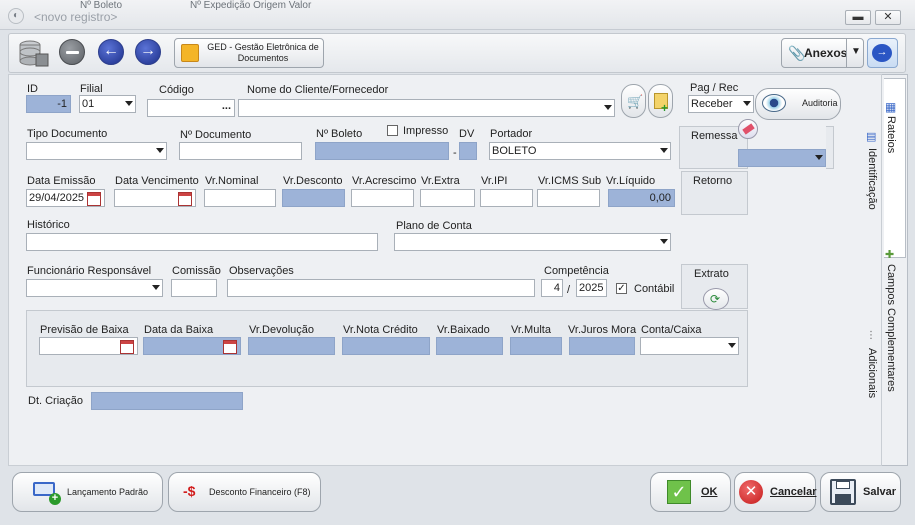 The width and height of the screenshot is (915, 525). Describe the element at coordinates (860, 492) in the screenshot. I see `salvar-button: Salvar` at that location.